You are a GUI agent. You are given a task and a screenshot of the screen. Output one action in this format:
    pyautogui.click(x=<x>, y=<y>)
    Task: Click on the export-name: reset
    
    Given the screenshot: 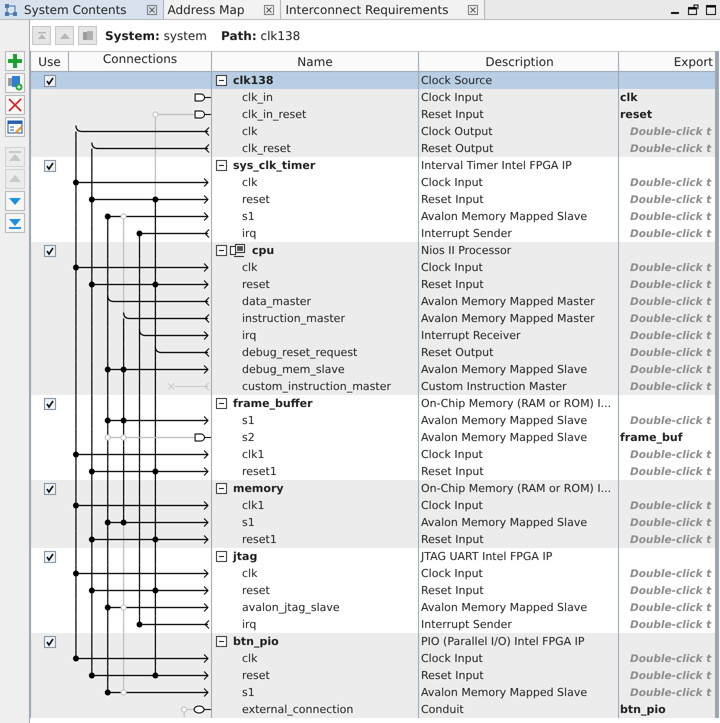 What is the action you would take?
    pyautogui.click(x=635, y=114)
    